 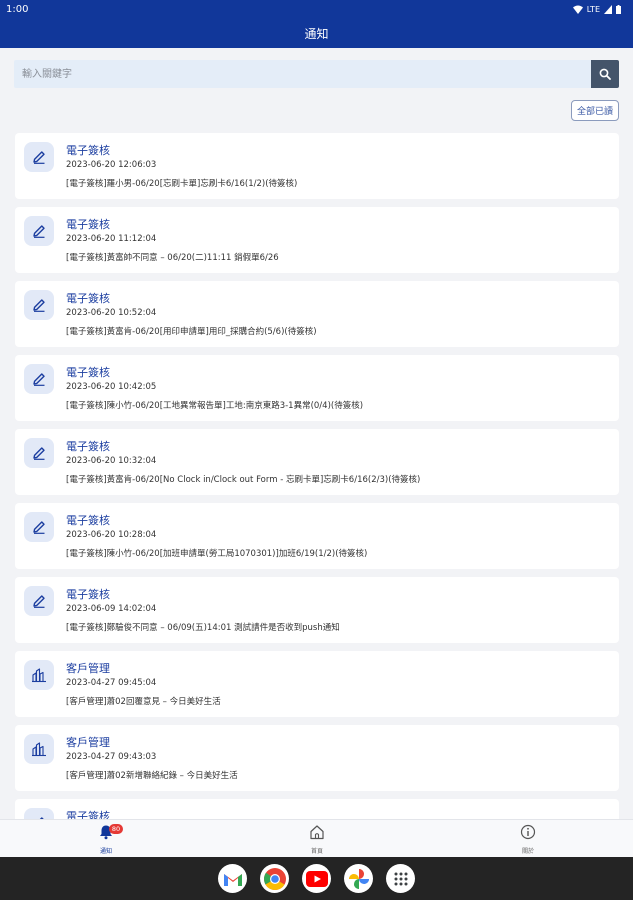 What do you see at coordinates (111, 757) in the screenshot?
I see `notification-time: 2023-04-27 09:43:03` at bounding box center [111, 757].